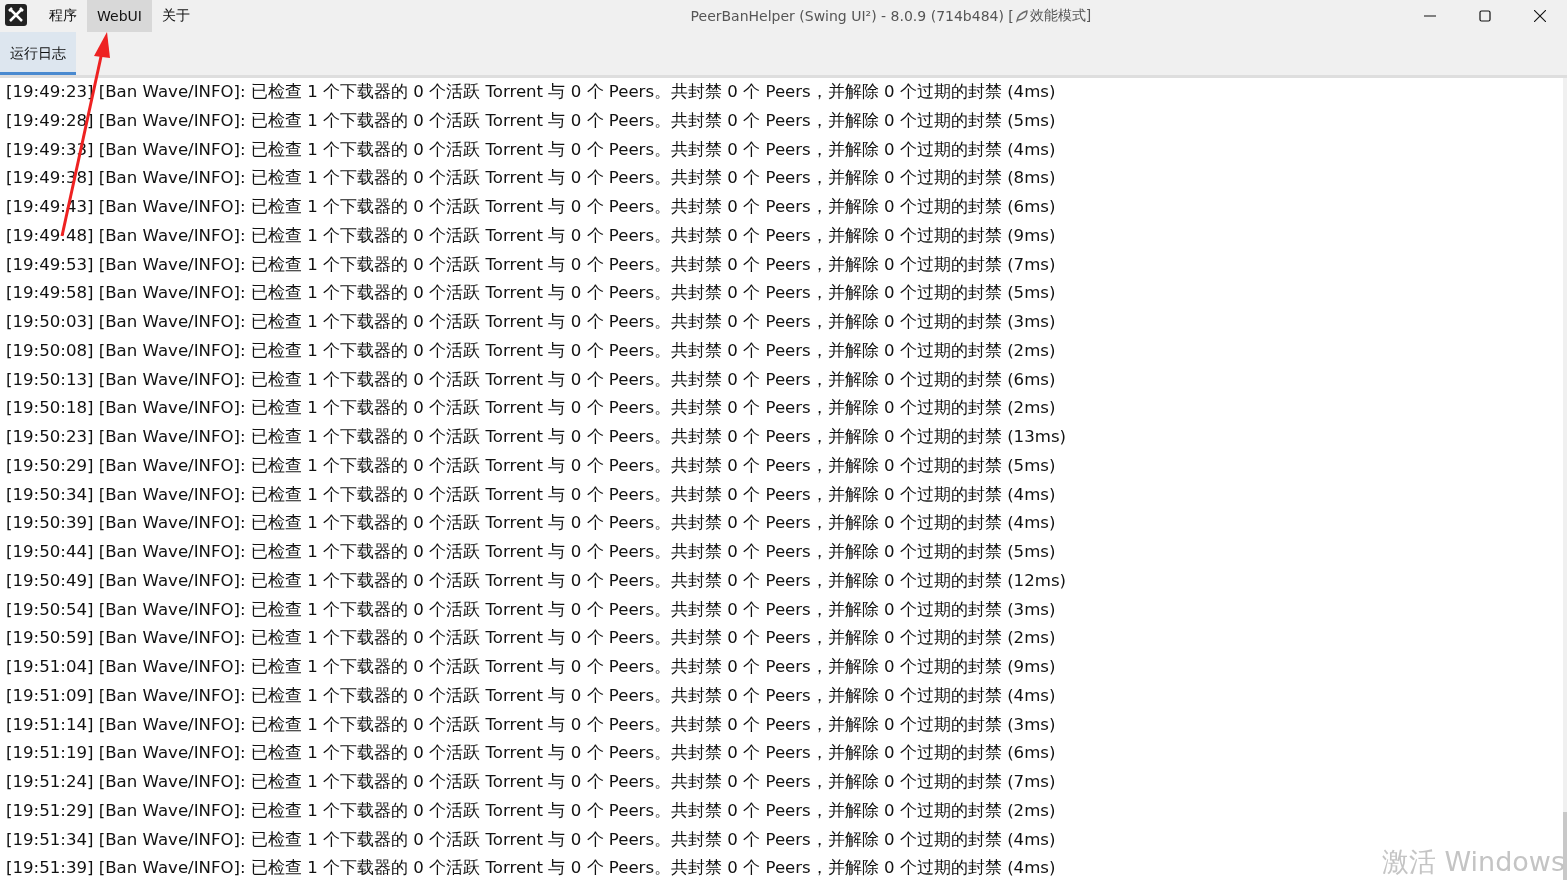 This screenshot has width=1567, height=880. I want to click on log-line: [19:50:44] [Ban Wave/INFO]: 已检查 1 个下载器的 0 个活跃 Torrent 与 0 个 Peers。共封禁 0 个 Peers，并解除 0 个过期的封禁 (5ms), so click(531, 552).